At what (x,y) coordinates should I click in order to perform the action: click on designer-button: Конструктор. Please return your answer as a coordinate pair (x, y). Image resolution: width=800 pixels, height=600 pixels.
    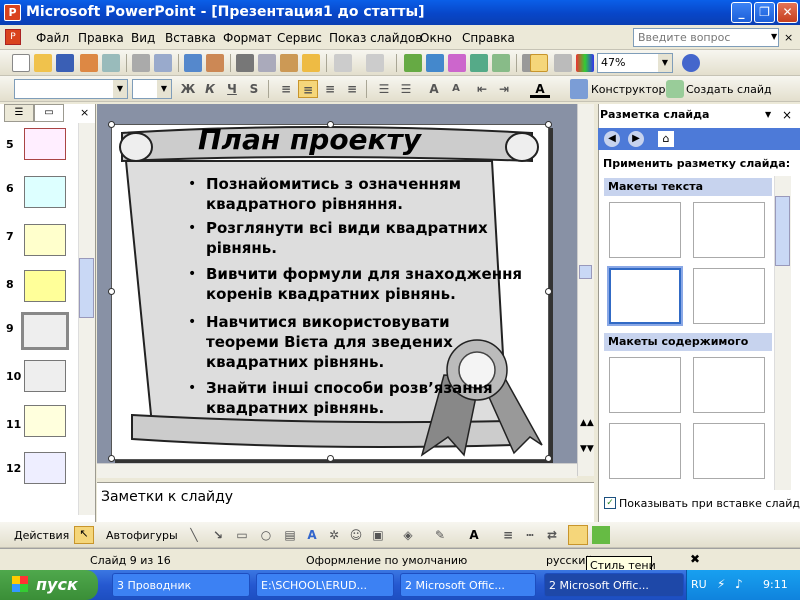
    Looking at the image, I should click on (628, 89).